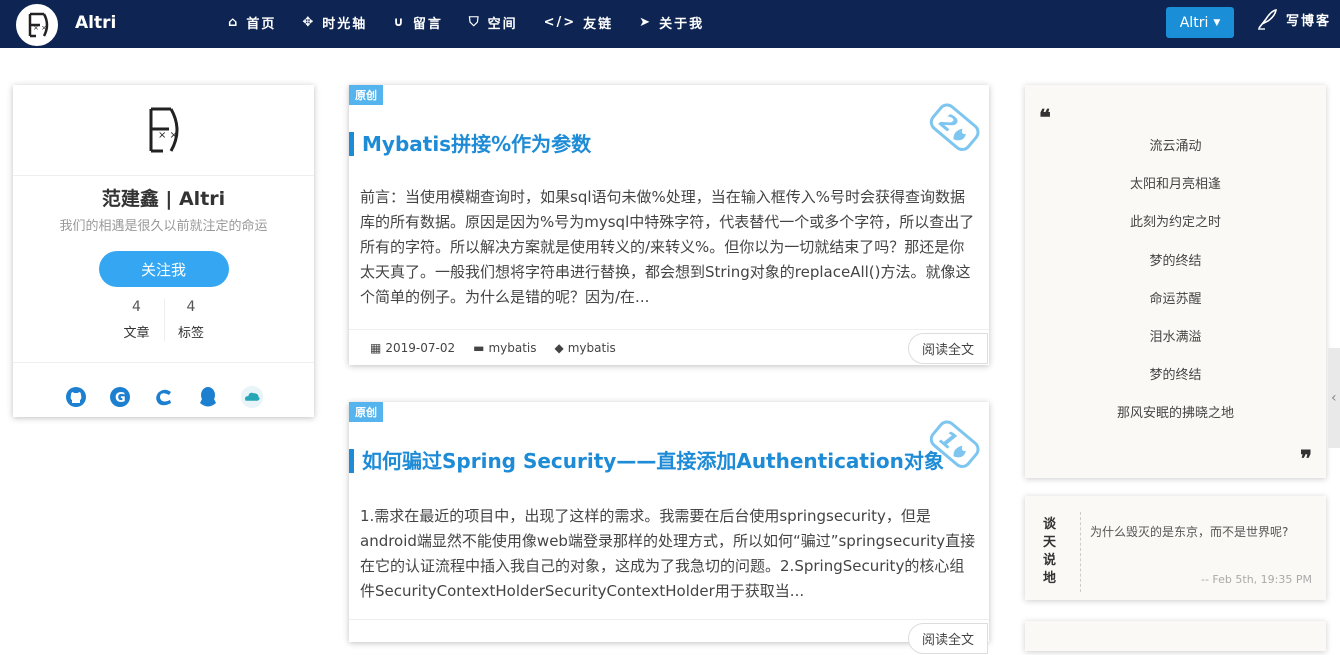  What do you see at coordinates (669, 347) in the screenshot?
I see `article-meta: ▦ 2019-07-02 ▬ mybatis ◆ mybatis 阅读全文` at bounding box center [669, 347].